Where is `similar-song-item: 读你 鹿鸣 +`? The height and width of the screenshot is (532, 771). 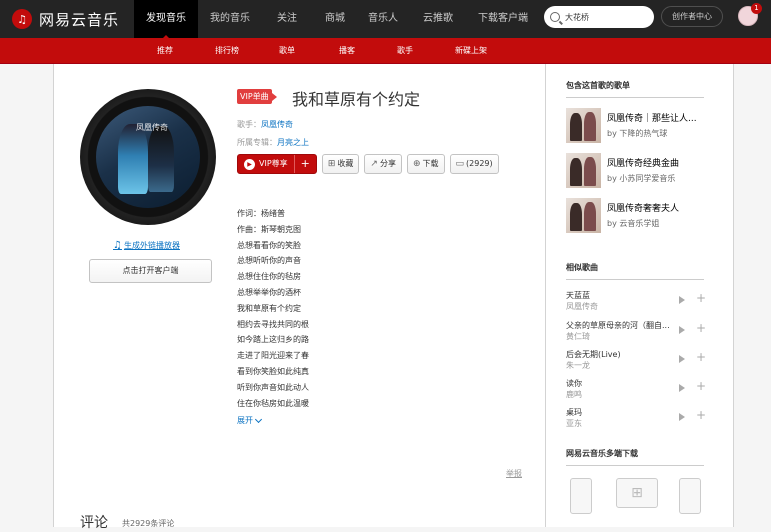 similar-song-item: 读你 鹿鸣 + is located at coordinates (636, 391).